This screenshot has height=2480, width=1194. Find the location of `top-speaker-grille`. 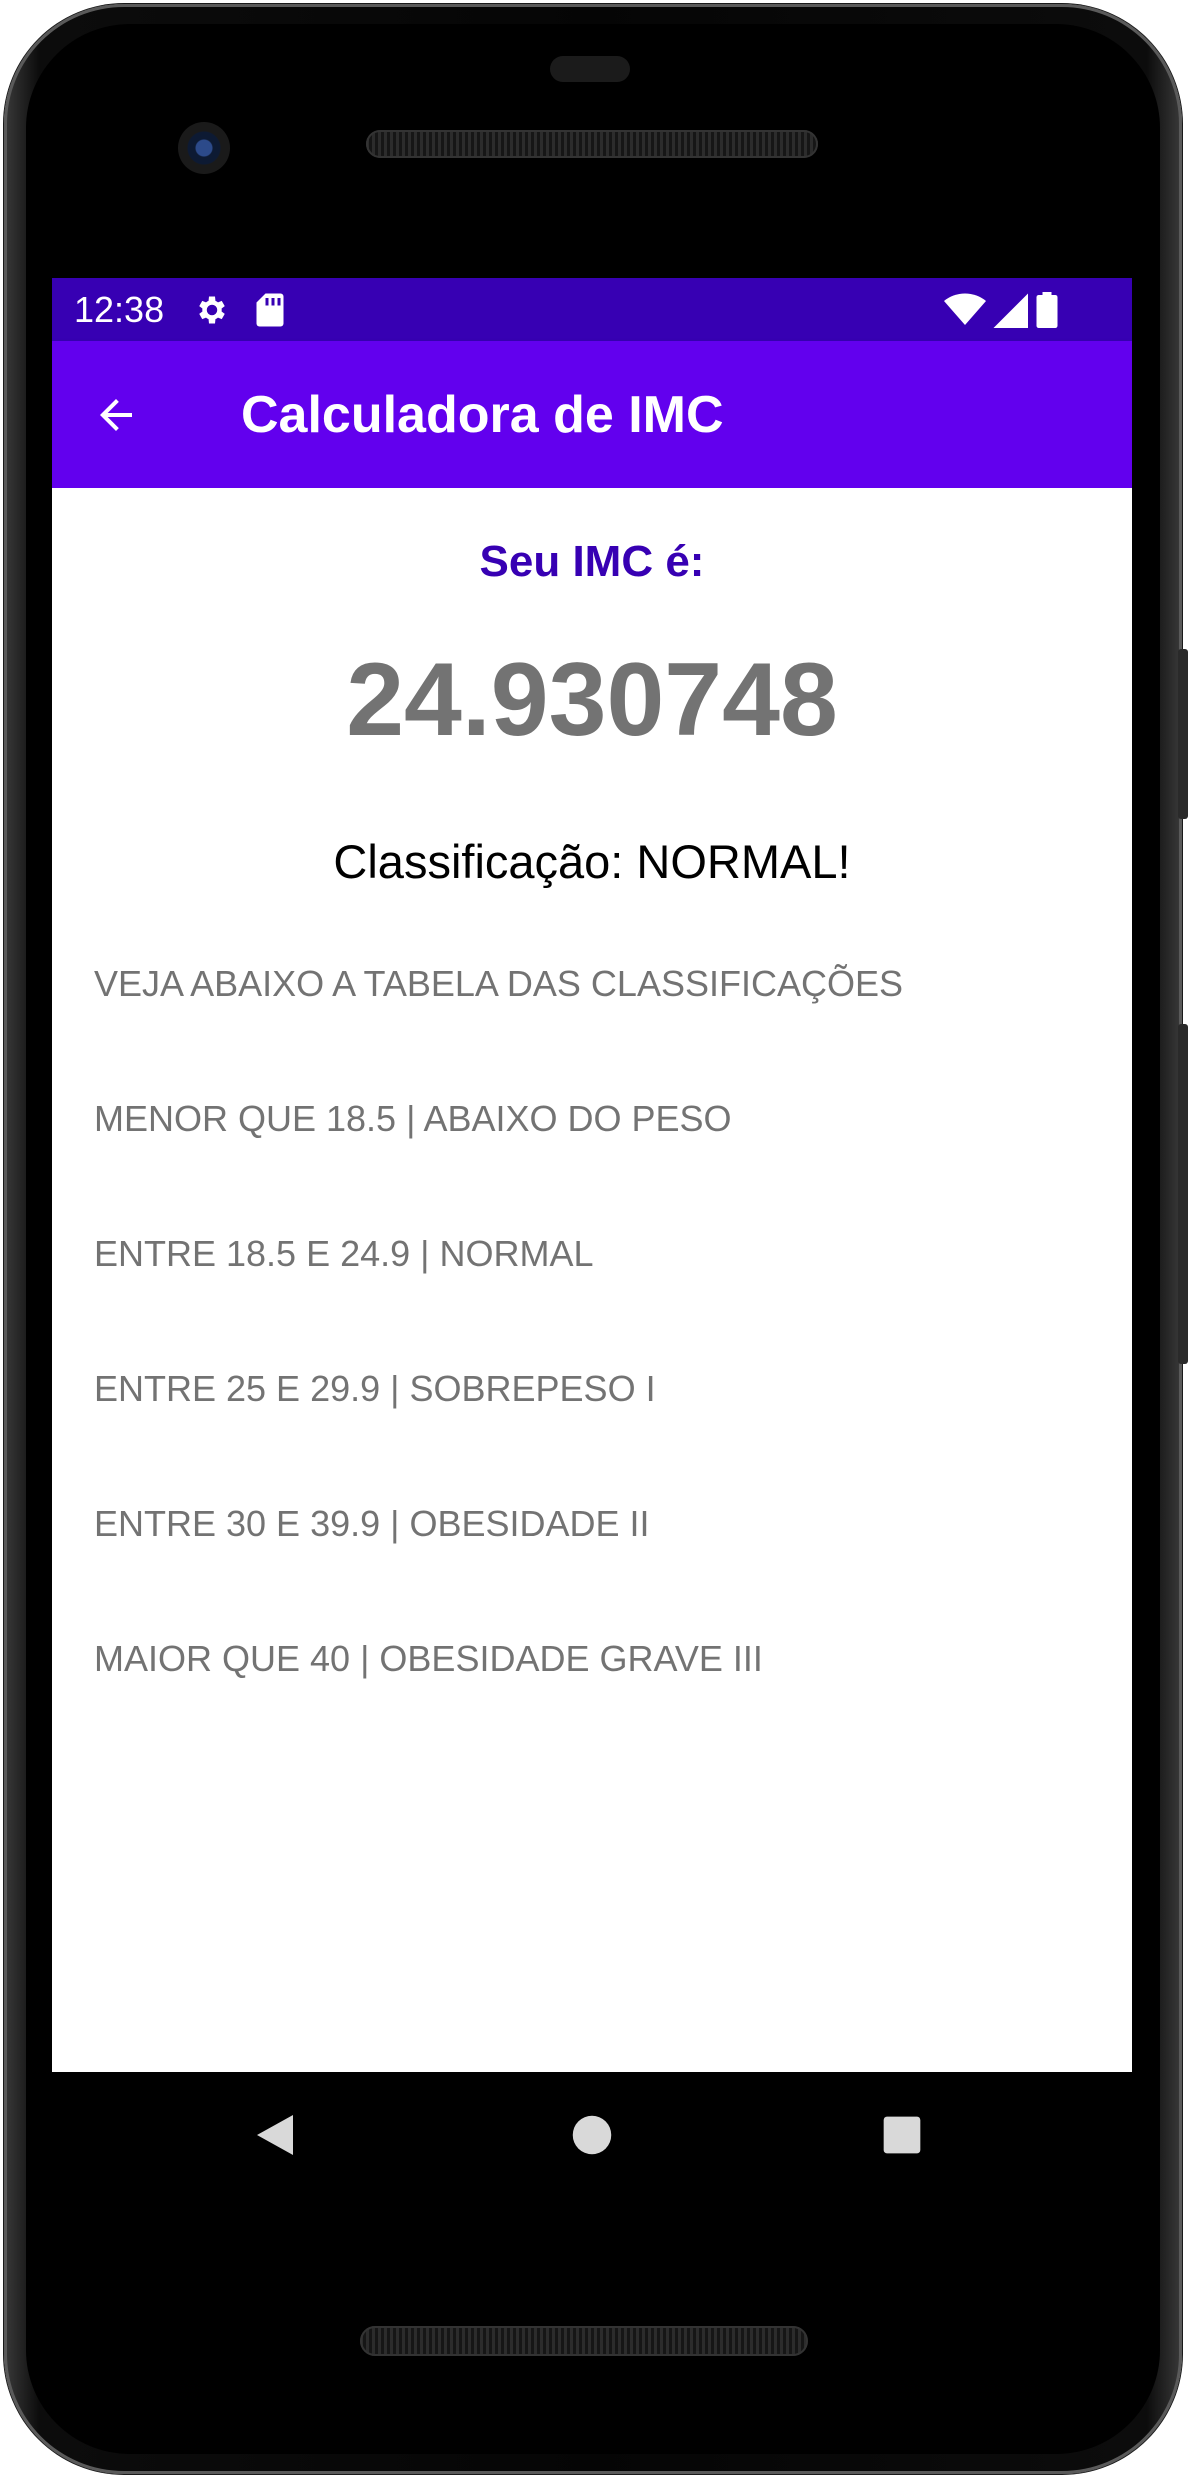

top-speaker-grille is located at coordinates (592, 144).